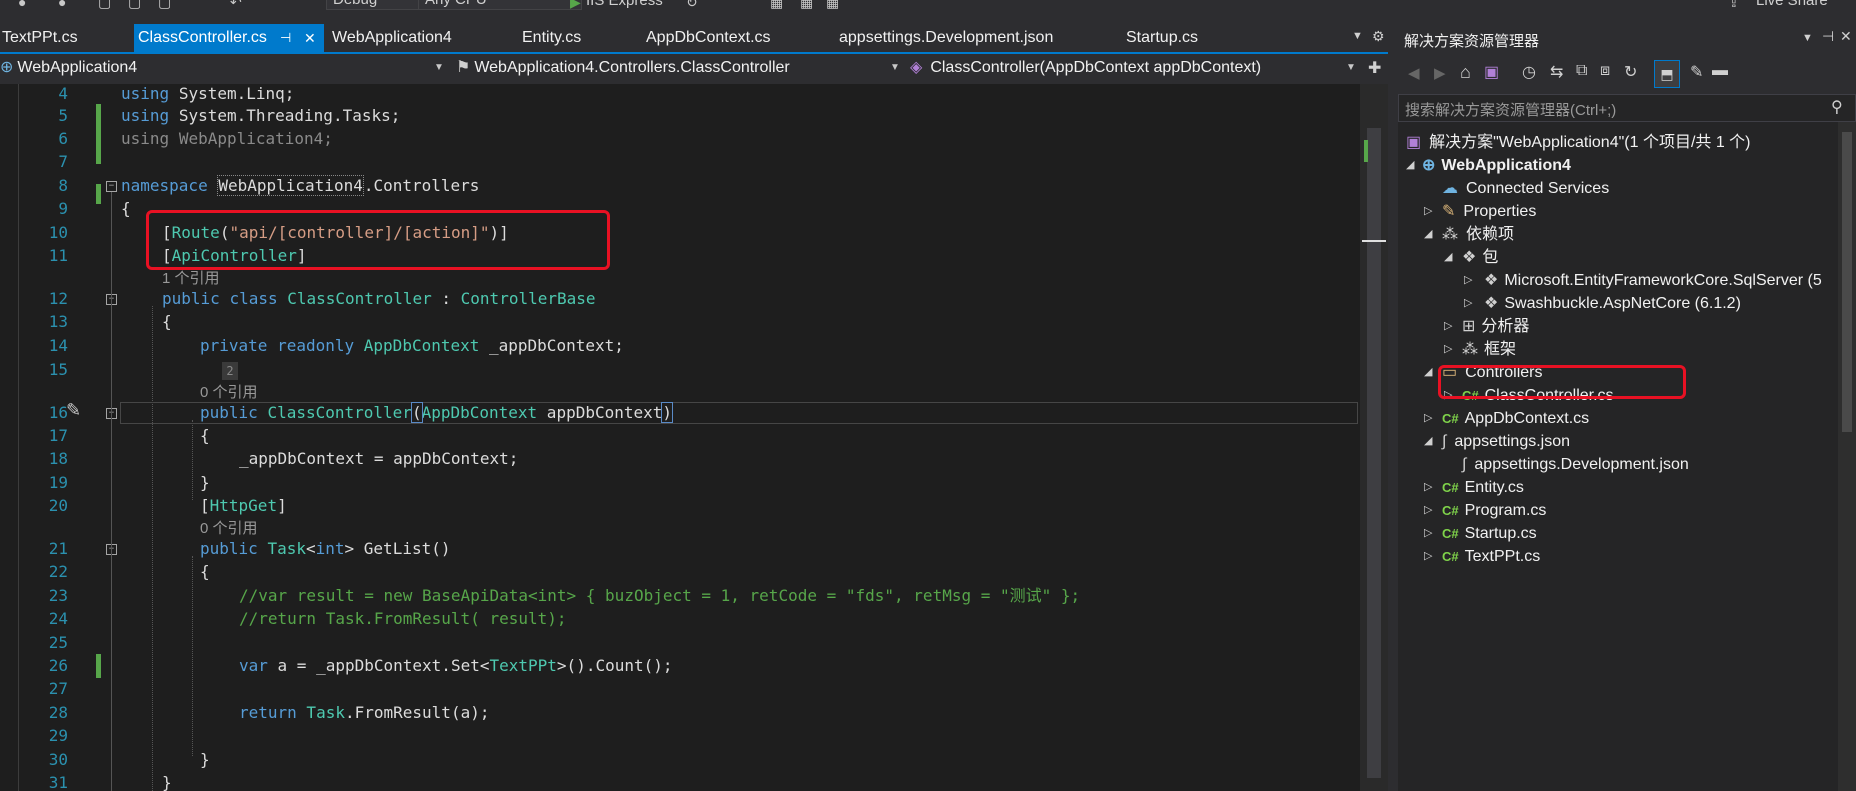 Image resolution: width=1856 pixels, height=791 pixels. What do you see at coordinates (551, 38) in the screenshot?
I see `tab-entity: Entity.cs` at bounding box center [551, 38].